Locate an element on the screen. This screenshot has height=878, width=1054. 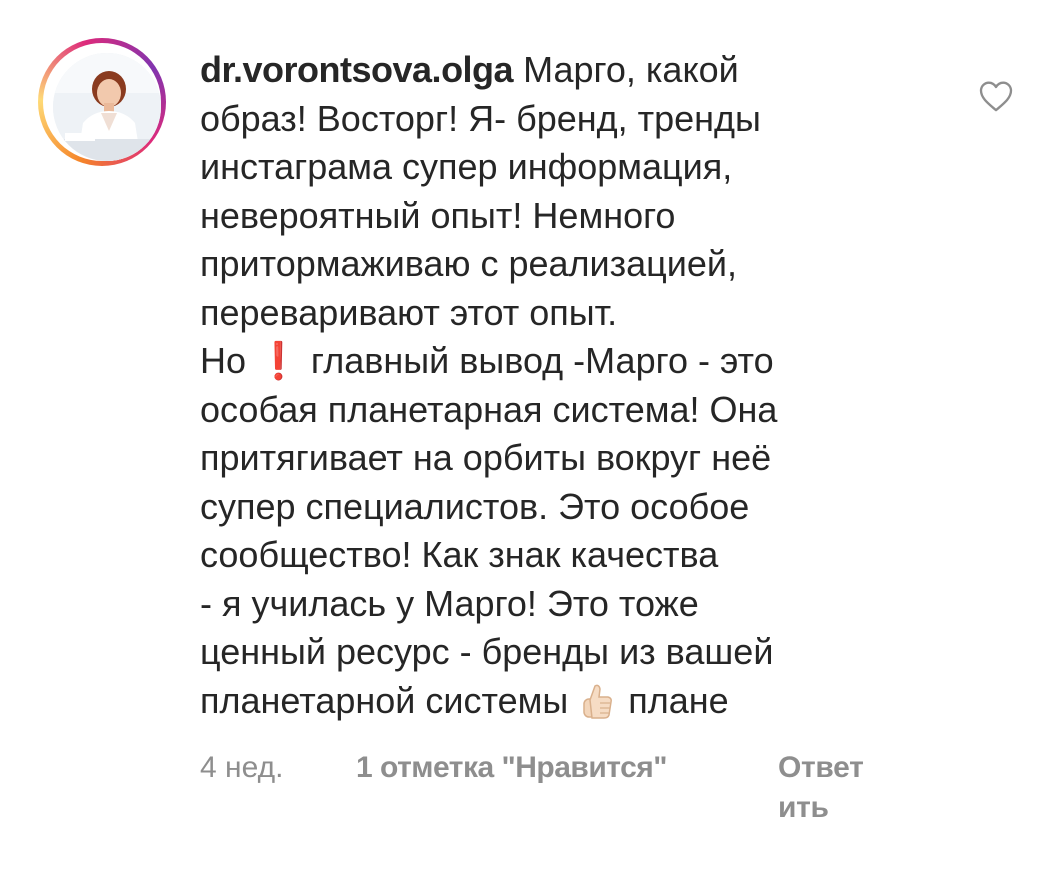
comment-timestamp: 4 нед. is located at coordinates (242, 767).